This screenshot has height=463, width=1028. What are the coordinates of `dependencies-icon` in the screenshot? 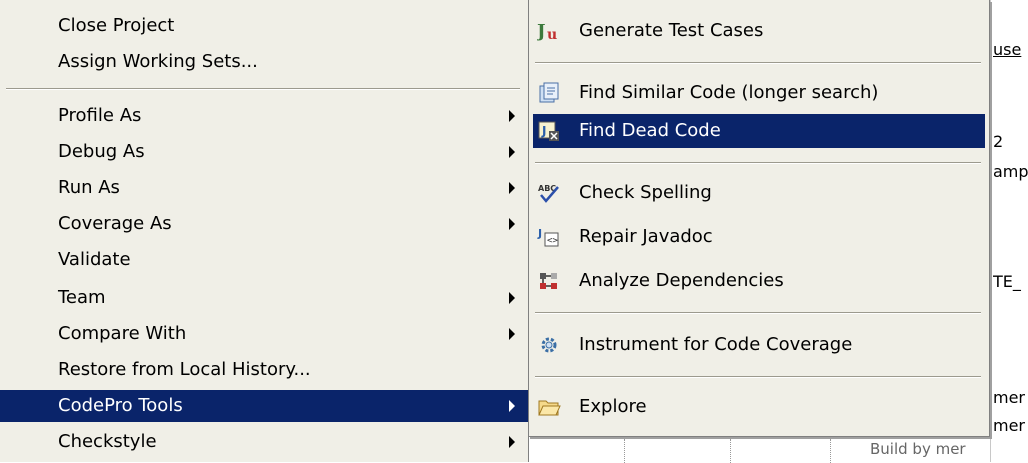 It's located at (549, 281).